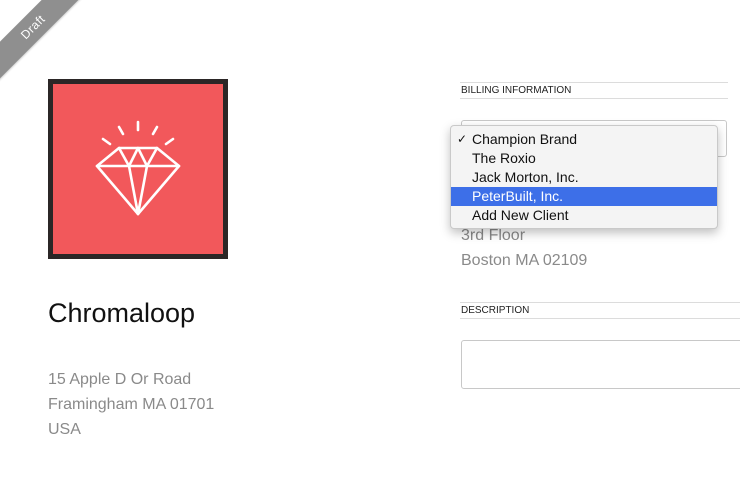  I want to click on draft-ribbon: Draft, so click(48, 45).